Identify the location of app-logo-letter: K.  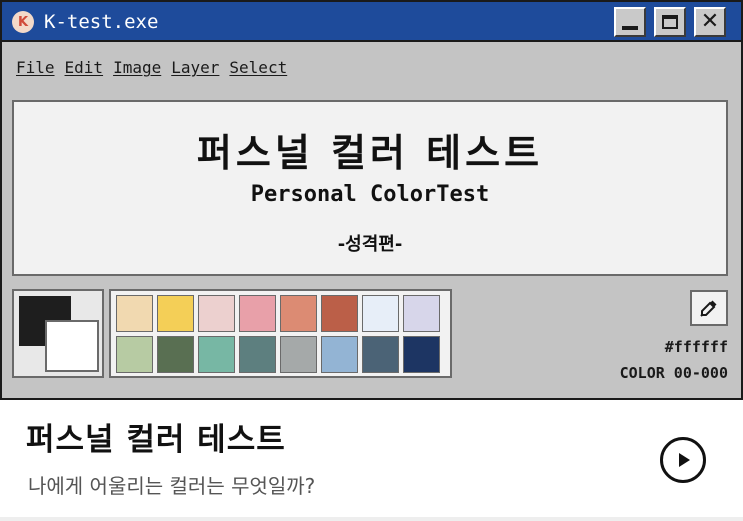
(23, 22).